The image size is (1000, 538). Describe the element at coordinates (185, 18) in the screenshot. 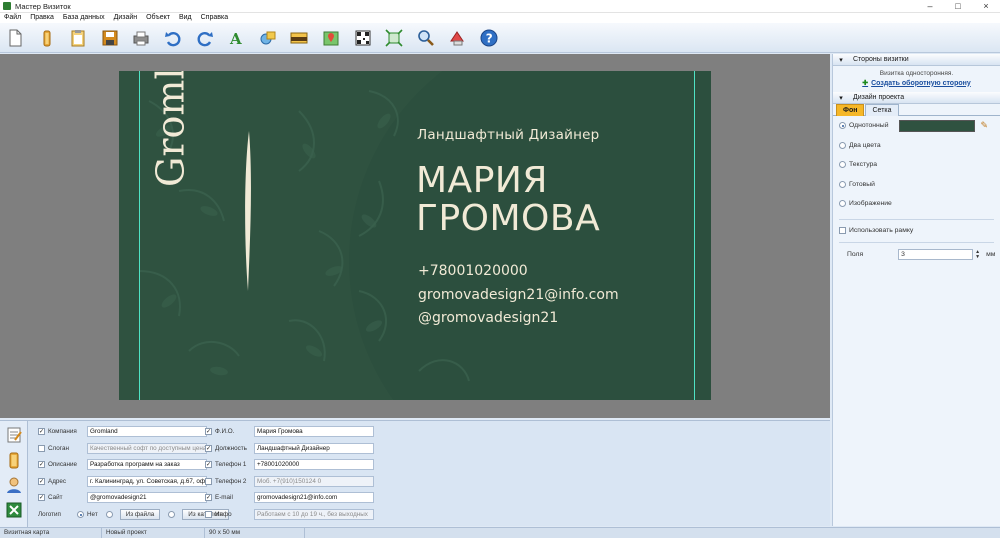

I see `menu-view: Вид` at that location.